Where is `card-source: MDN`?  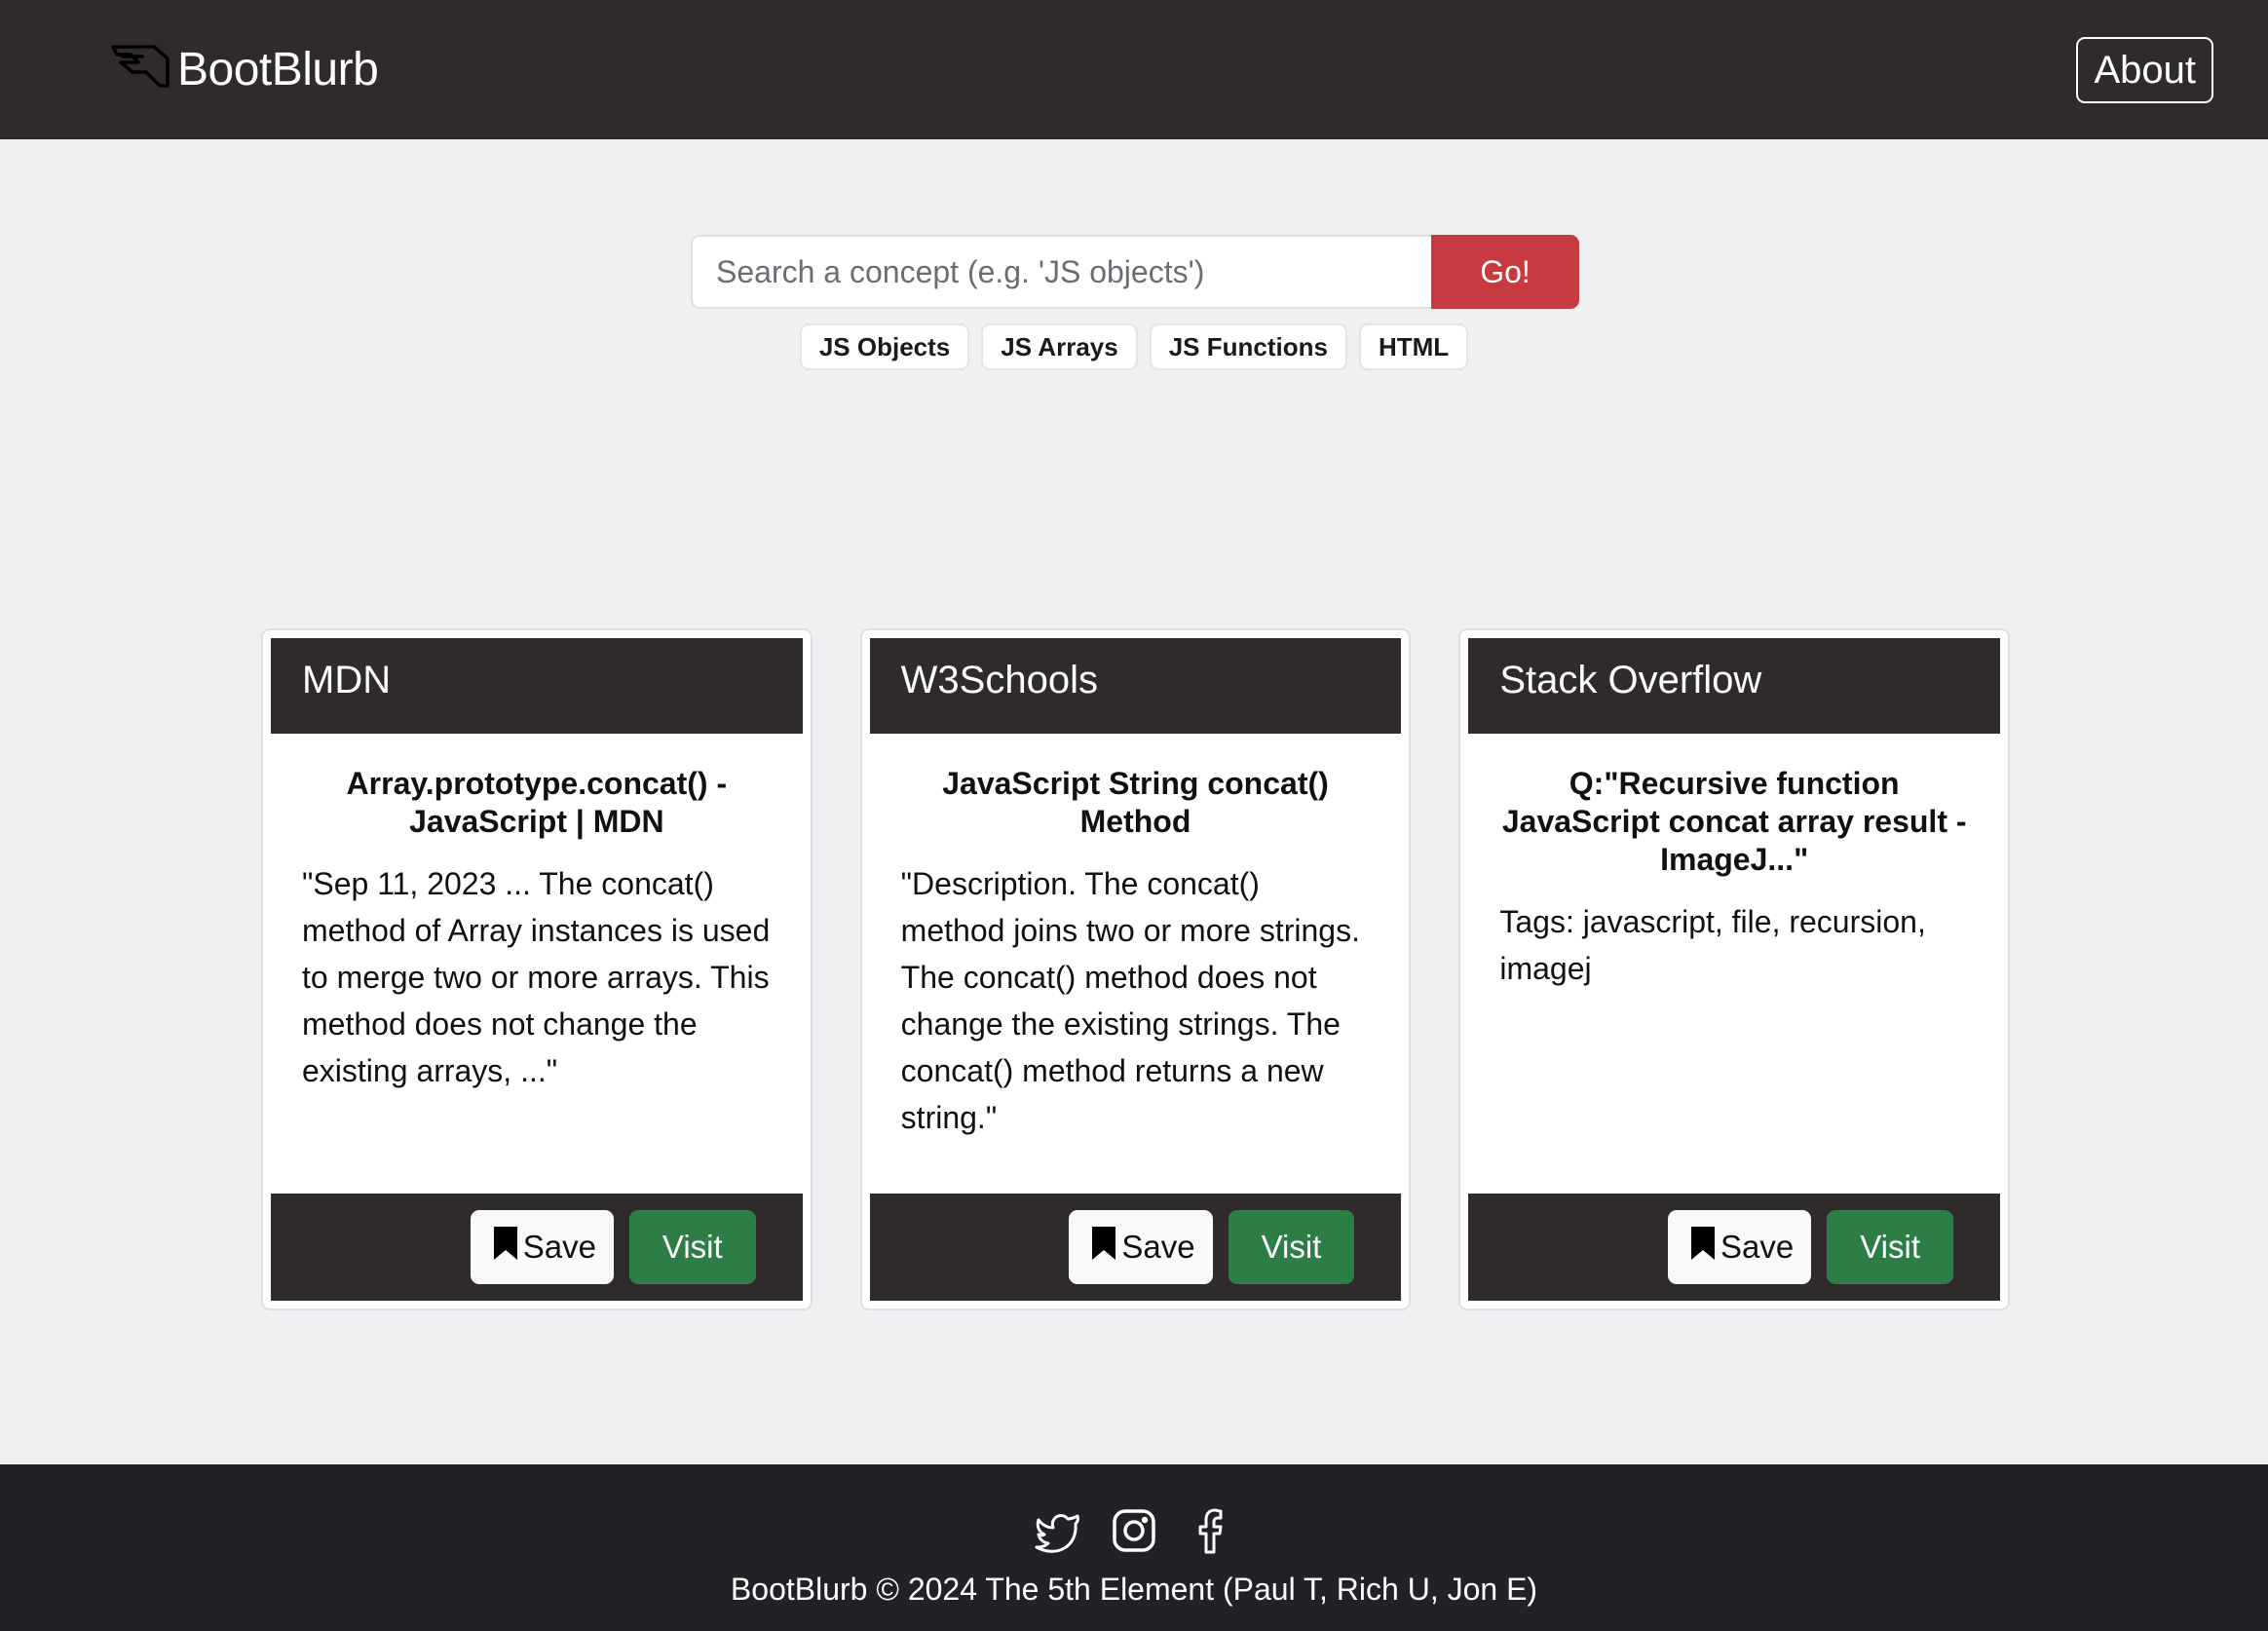
card-source: MDN is located at coordinates (537, 686).